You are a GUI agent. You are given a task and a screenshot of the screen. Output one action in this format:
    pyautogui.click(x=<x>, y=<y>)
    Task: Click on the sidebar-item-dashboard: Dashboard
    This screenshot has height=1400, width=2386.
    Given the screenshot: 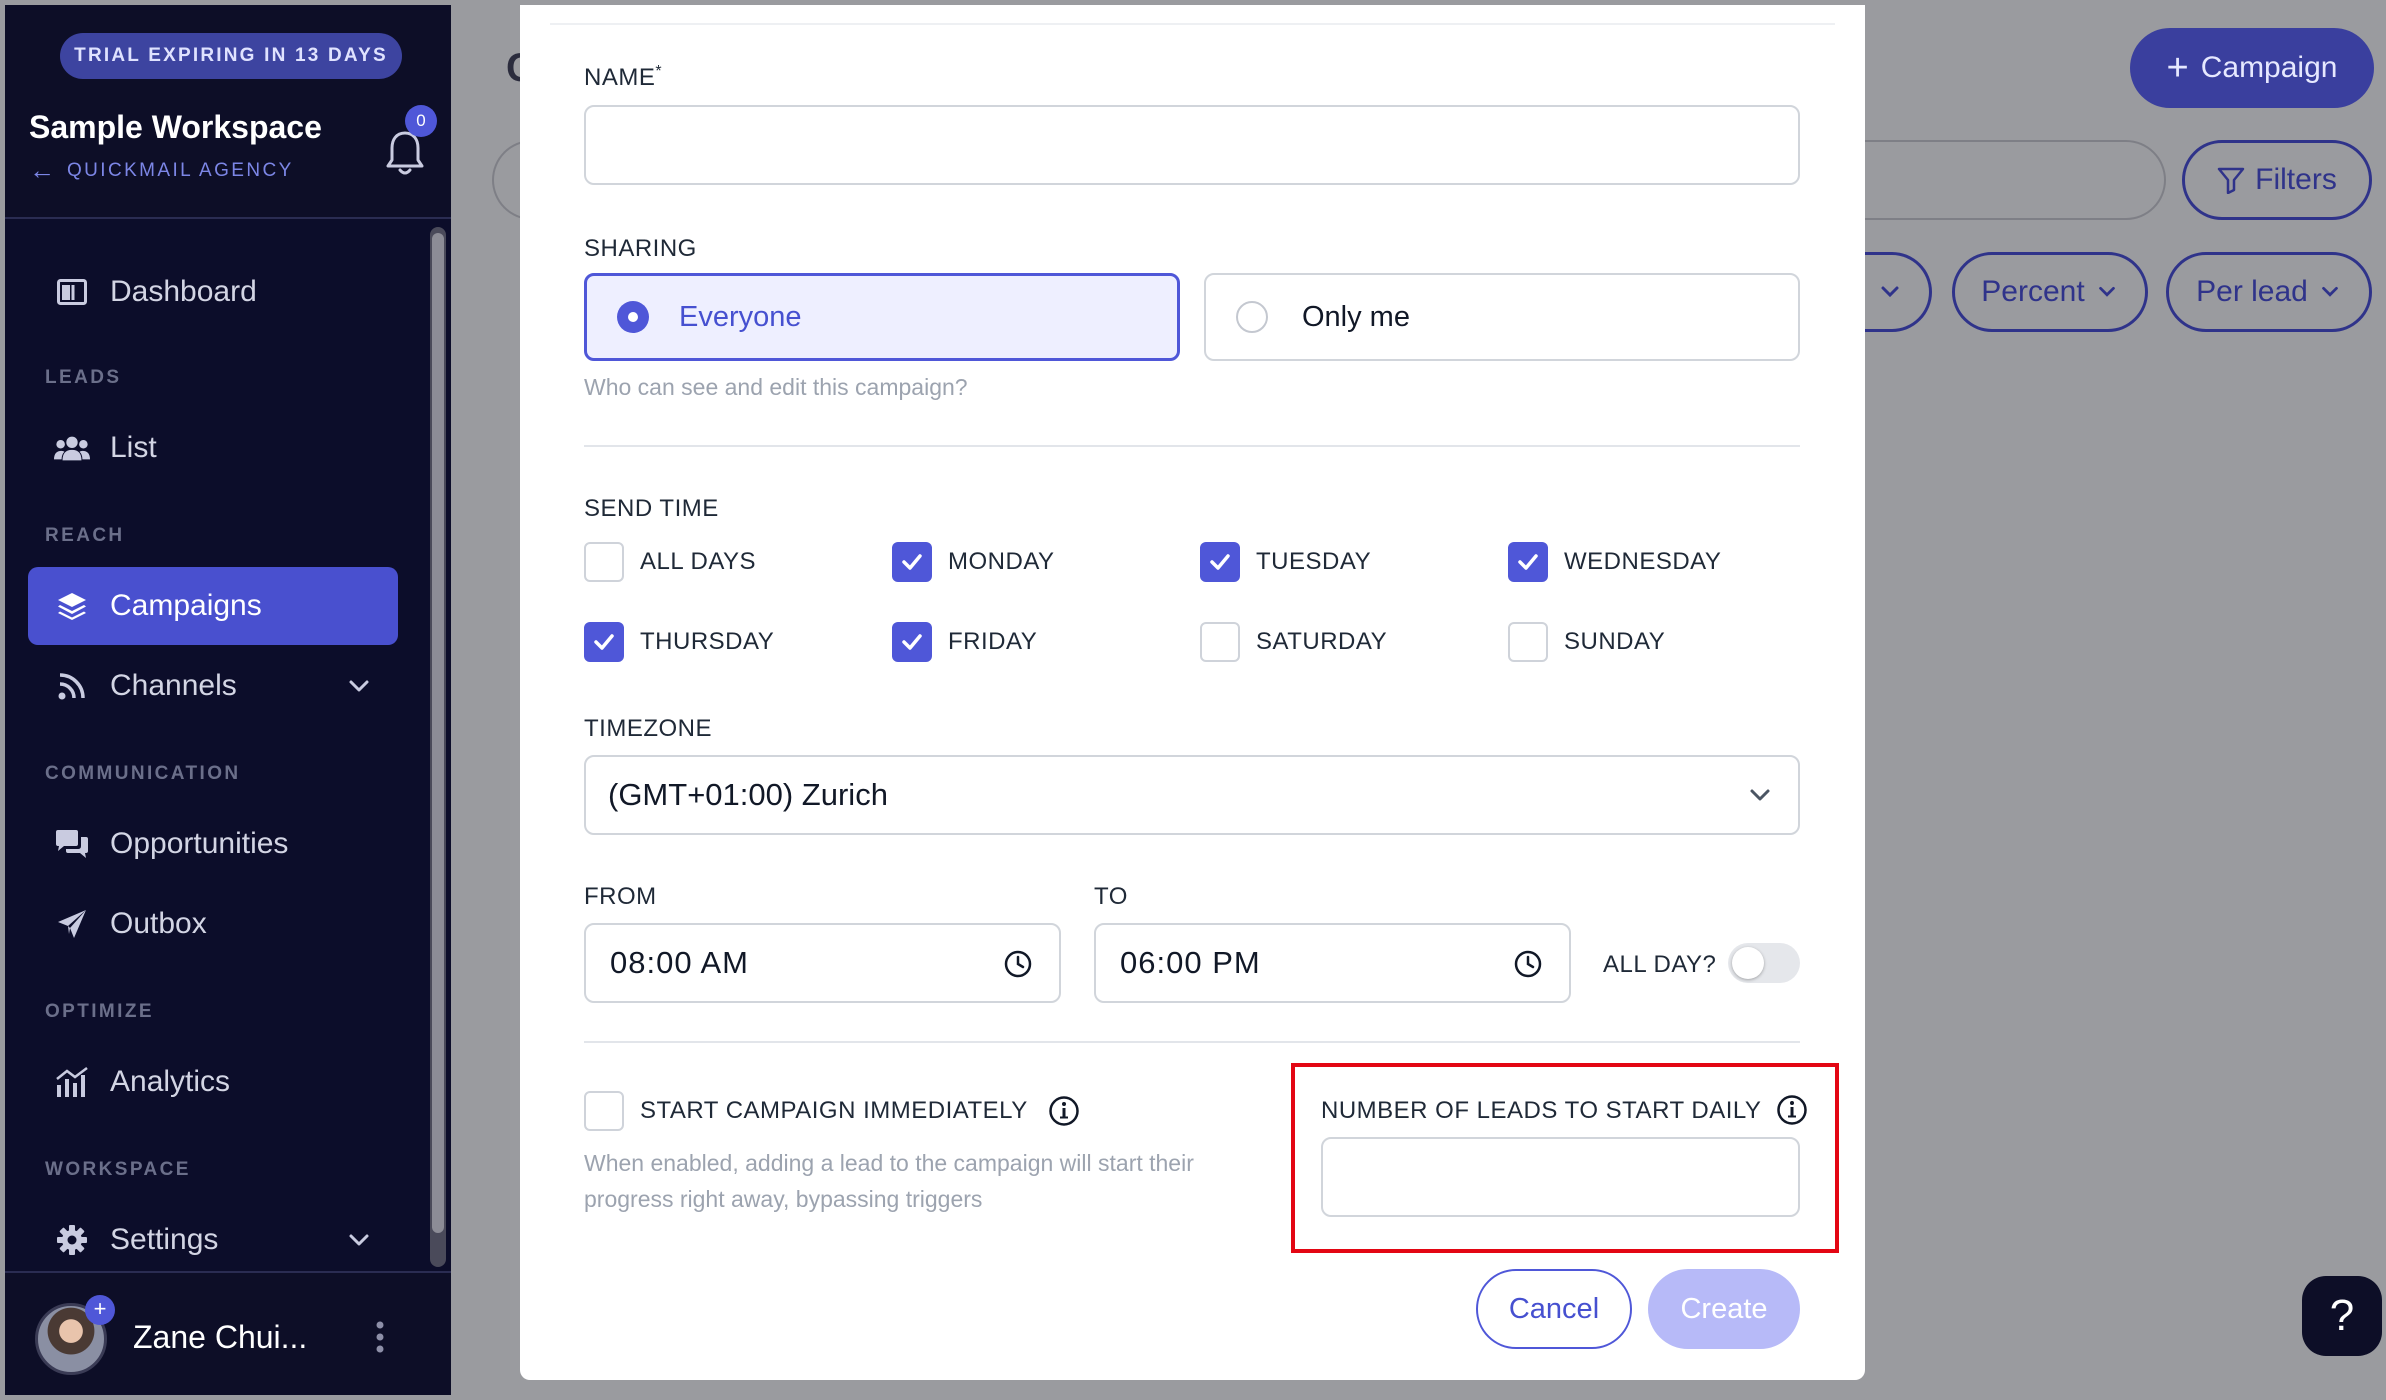 What is the action you would take?
    pyautogui.click(x=213, y=292)
    